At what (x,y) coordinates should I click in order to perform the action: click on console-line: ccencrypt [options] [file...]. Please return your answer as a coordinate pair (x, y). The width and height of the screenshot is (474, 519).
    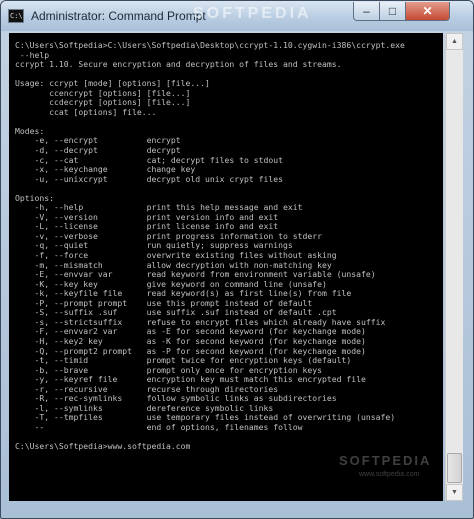
    Looking at the image, I should click on (103, 92).